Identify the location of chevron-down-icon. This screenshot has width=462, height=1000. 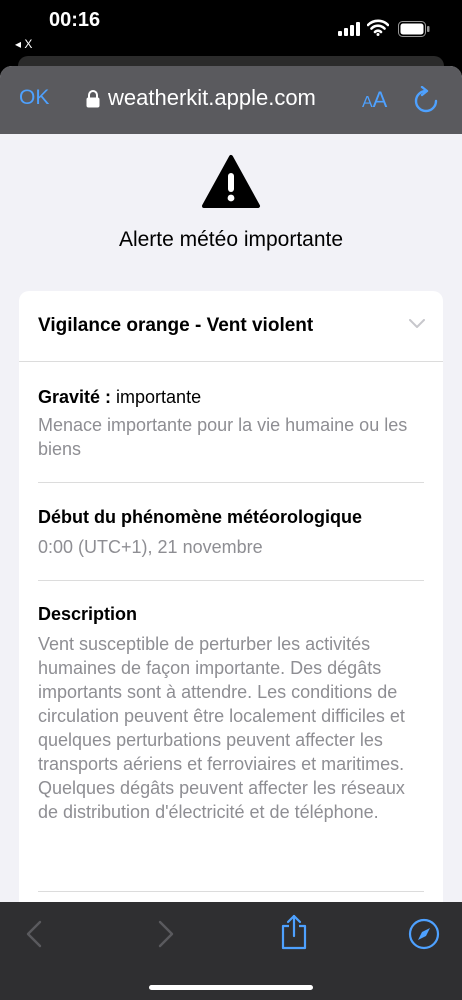
(417, 324).